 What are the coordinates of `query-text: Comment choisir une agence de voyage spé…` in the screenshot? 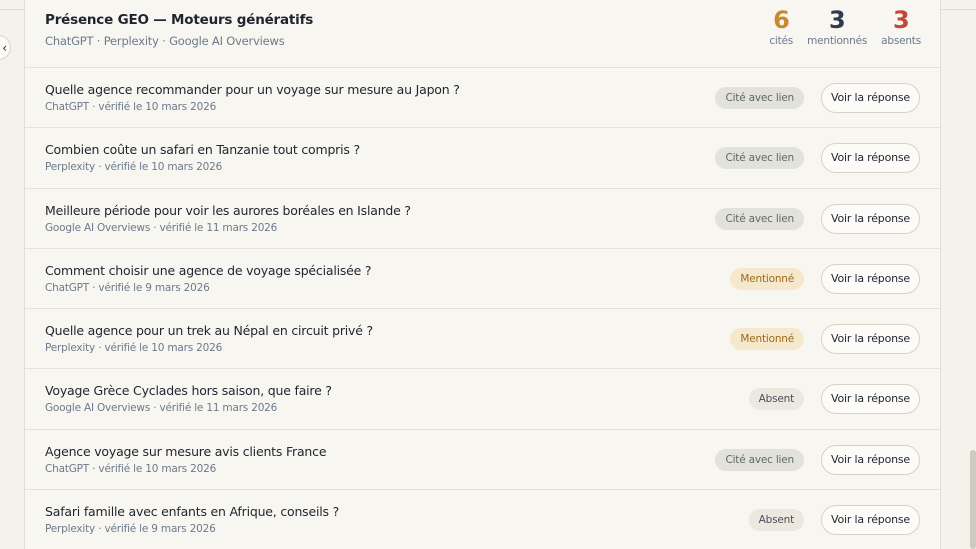 It's located at (208, 270).